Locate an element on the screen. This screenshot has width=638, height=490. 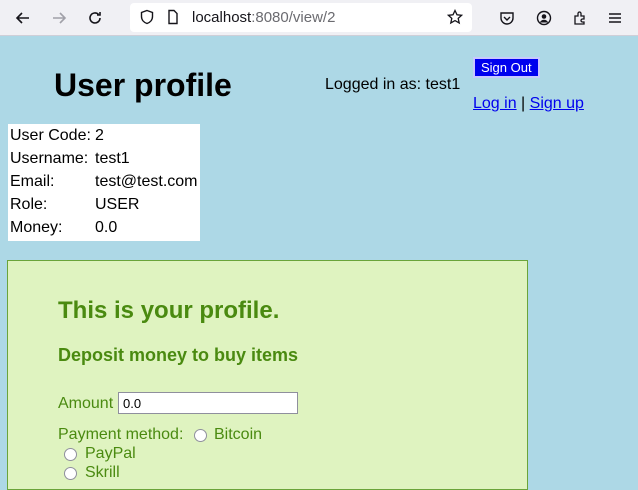
account-icon is located at coordinates (544, 18).